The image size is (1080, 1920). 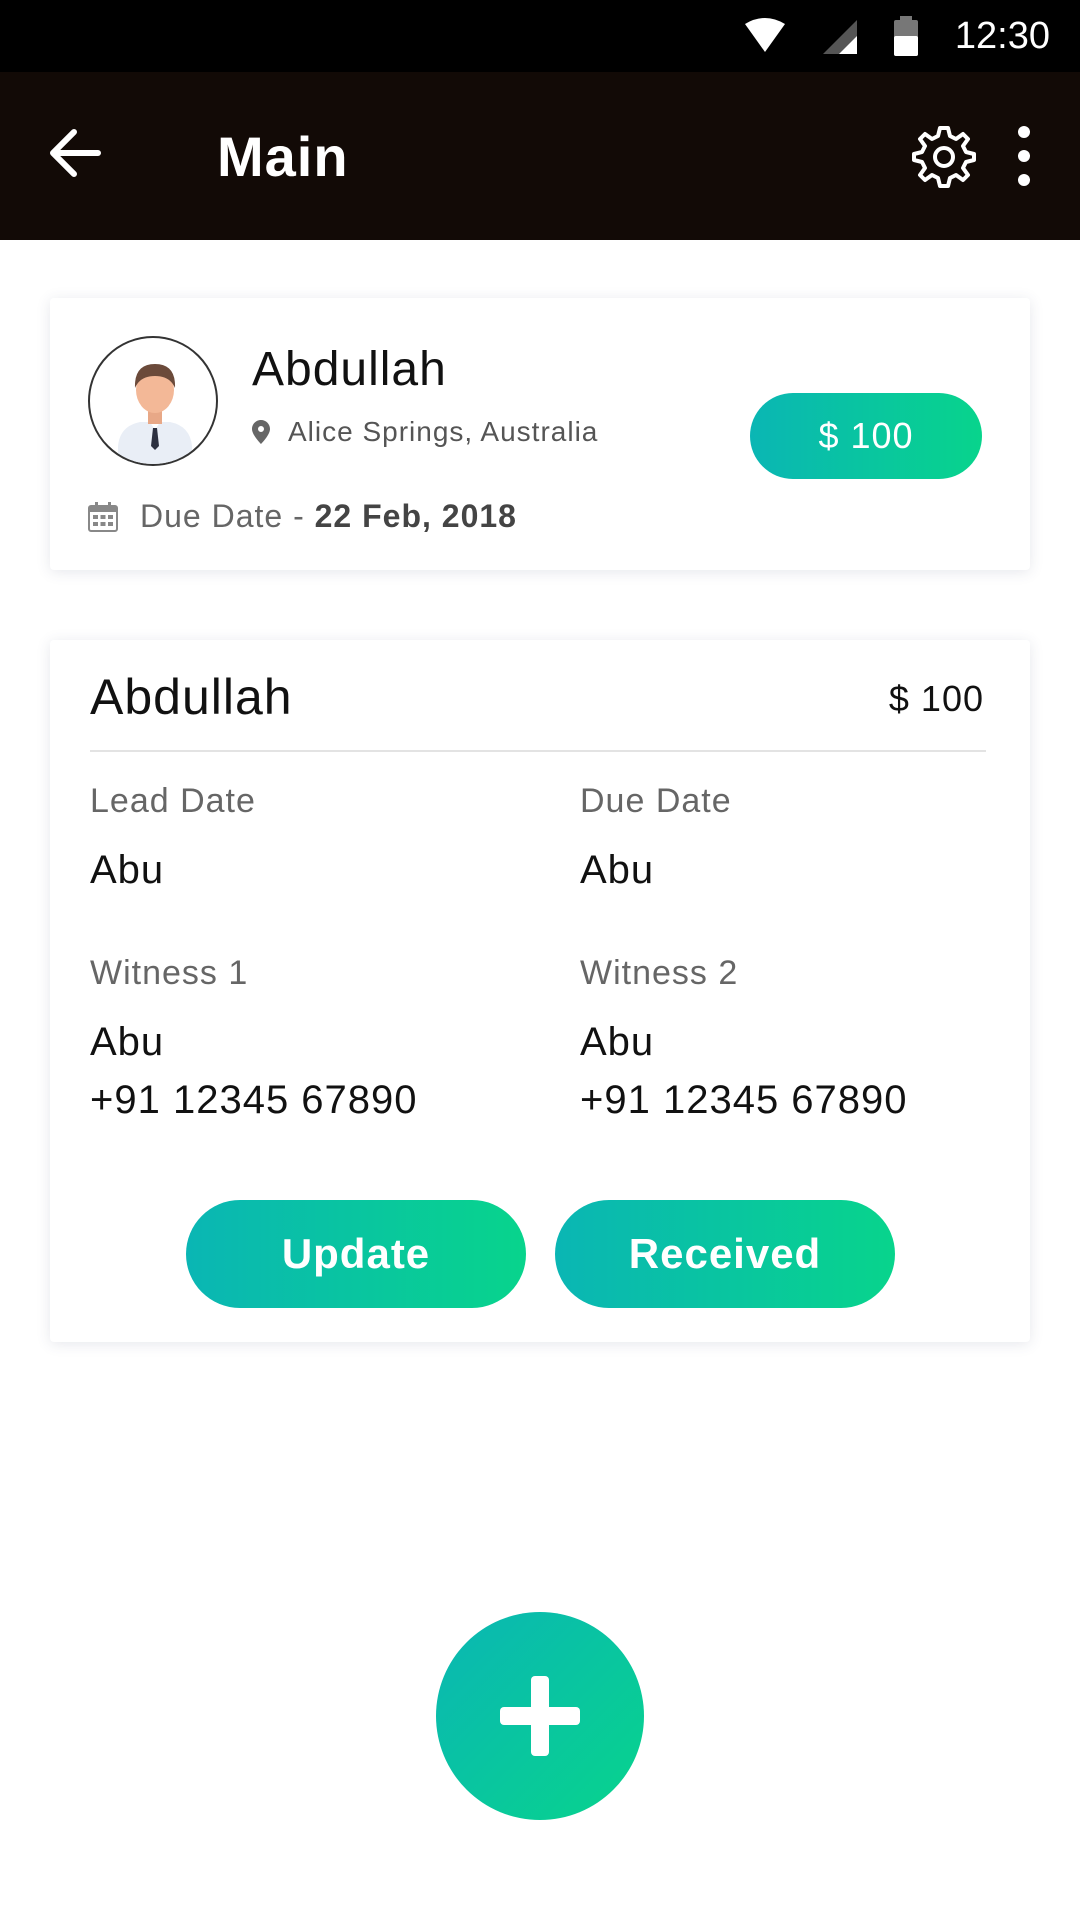 I want to click on status-time: 12:30, so click(x=1002, y=35).